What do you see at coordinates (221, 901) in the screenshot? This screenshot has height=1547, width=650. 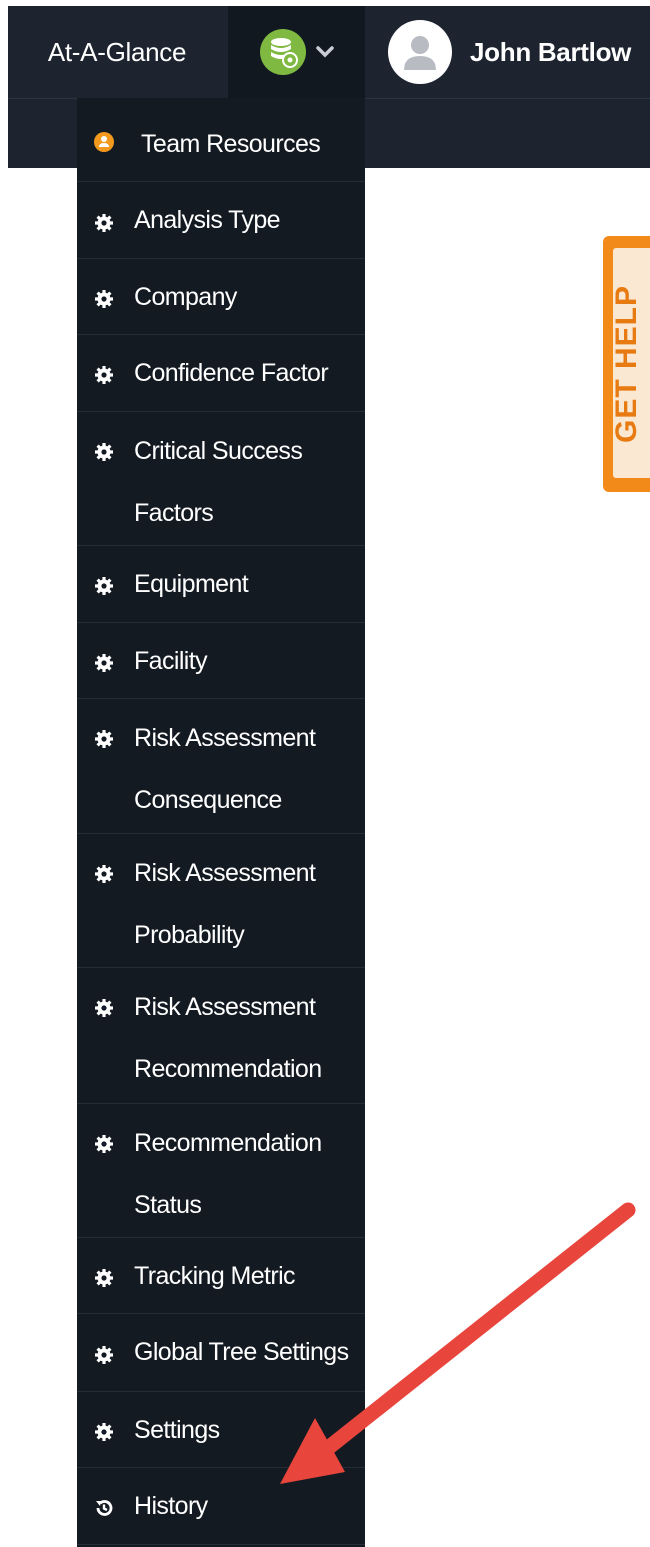 I see `menu-item-risk-assessment-probability: Risk Assessment Probability` at bounding box center [221, 901].